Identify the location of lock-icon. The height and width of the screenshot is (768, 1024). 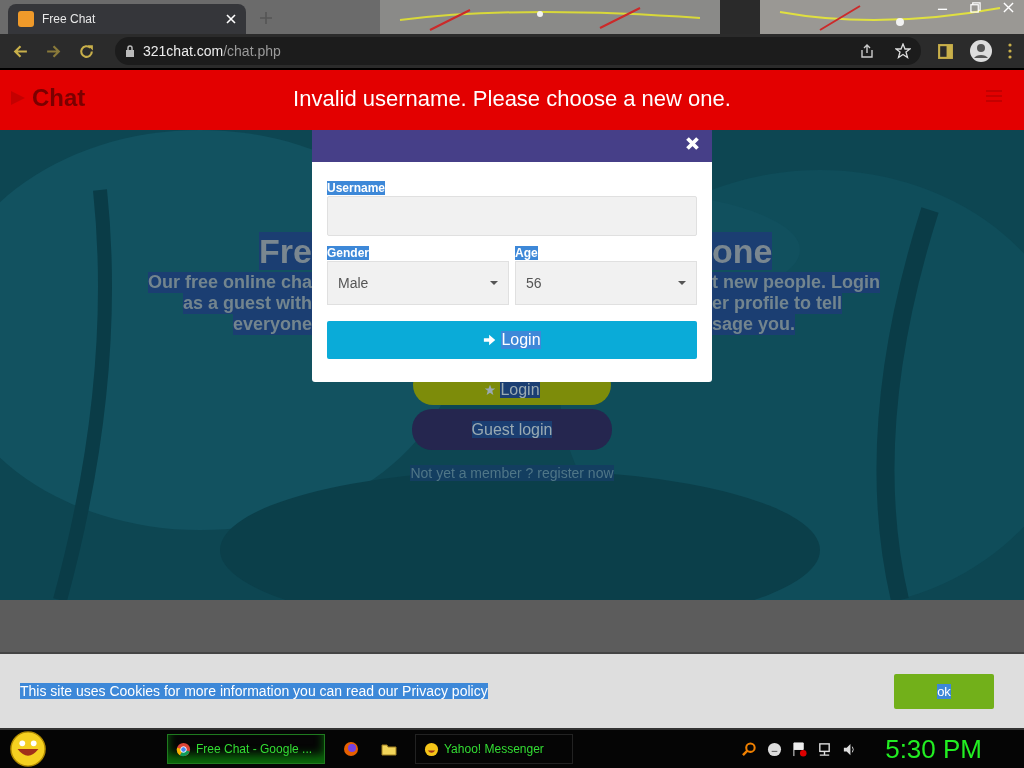
(130, 51).